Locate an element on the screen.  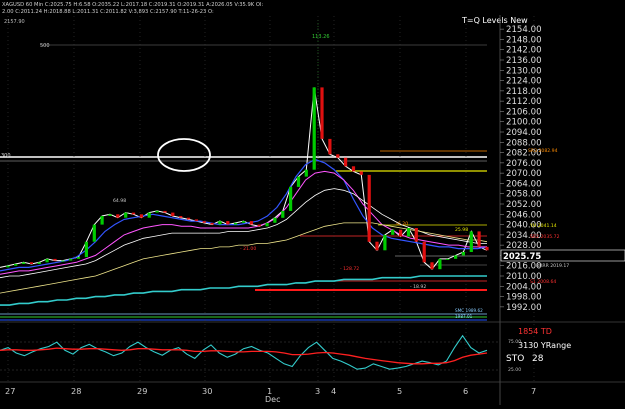
sto-75-label: 75.00 is located at coordinates (514, 342).